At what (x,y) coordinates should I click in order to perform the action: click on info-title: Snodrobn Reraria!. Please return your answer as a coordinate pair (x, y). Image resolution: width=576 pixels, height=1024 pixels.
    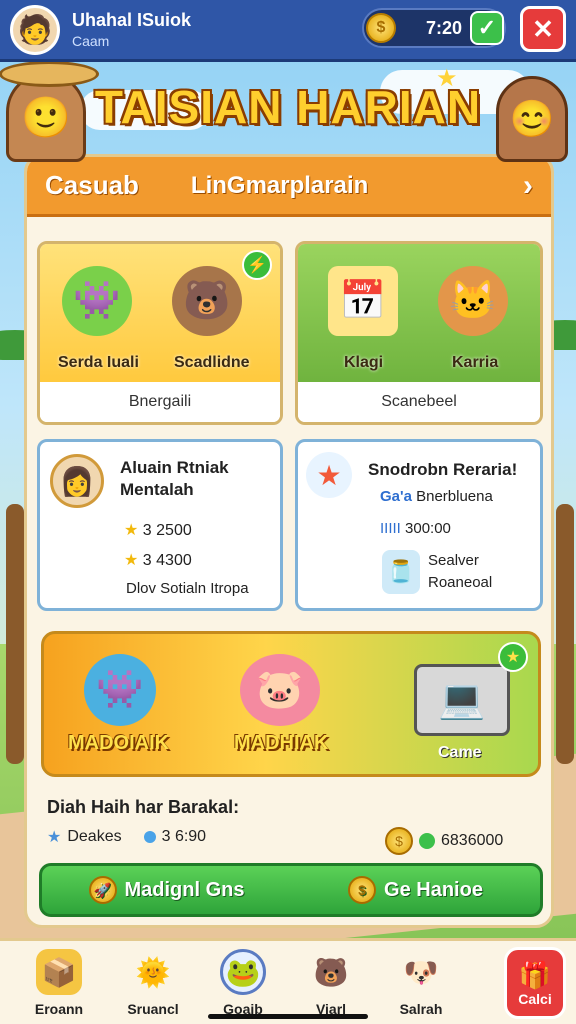
    Looking at the image, I should click on (443, 469).